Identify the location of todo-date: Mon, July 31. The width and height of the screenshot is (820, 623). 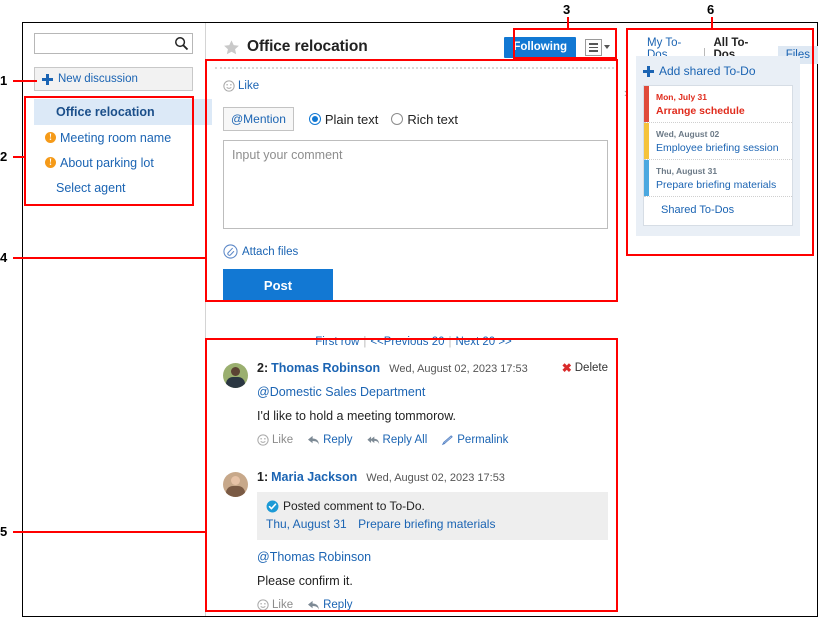
(682, 97).